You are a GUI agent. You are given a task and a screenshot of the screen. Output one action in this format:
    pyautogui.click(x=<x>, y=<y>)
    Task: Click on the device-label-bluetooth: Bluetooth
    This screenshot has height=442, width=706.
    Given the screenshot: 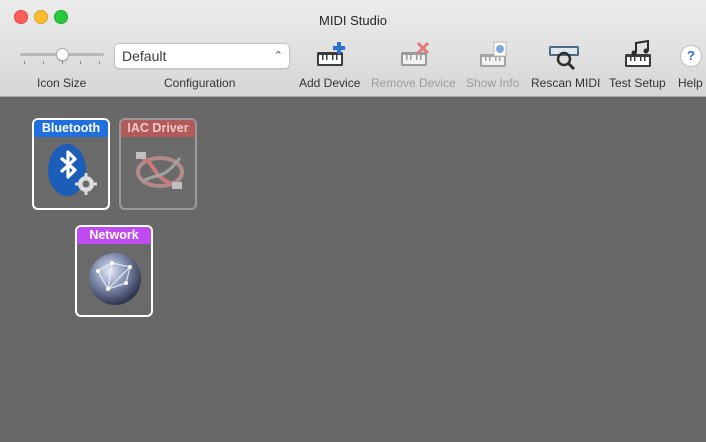 What is the action you would take?
    pyautogui.click(x=71, y=128)
    